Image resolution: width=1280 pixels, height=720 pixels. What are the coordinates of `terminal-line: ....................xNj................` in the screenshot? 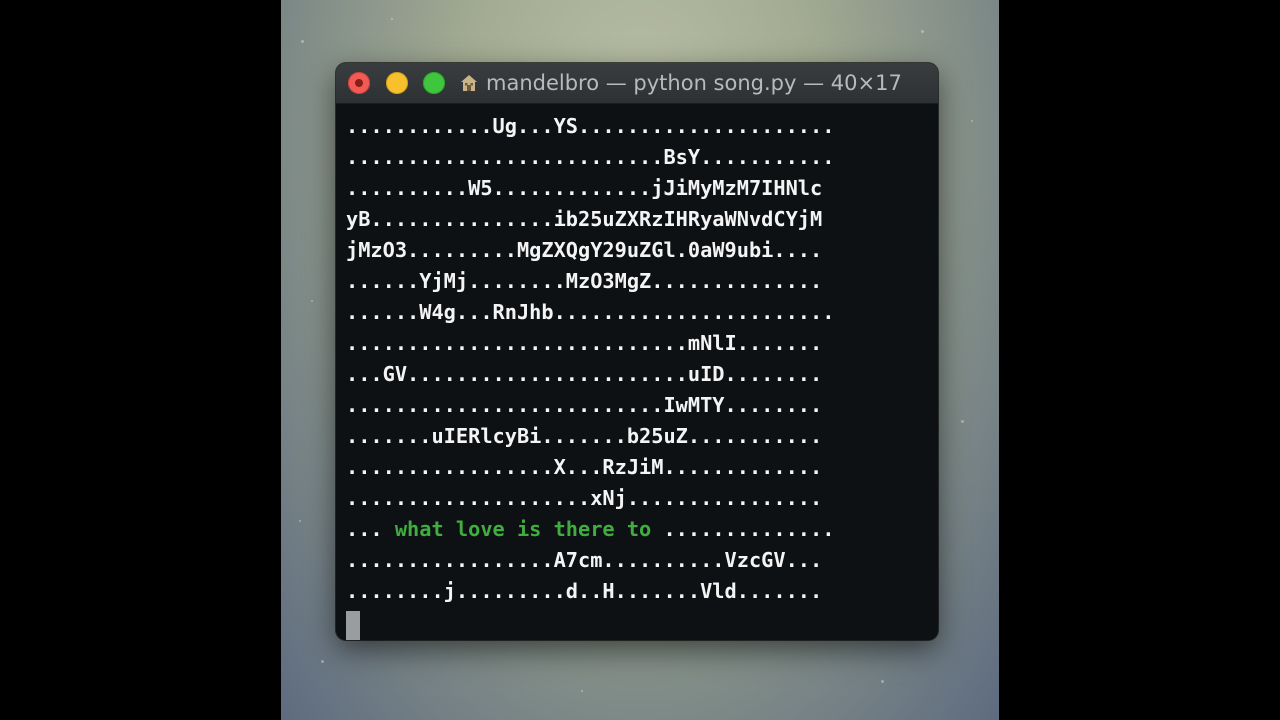 It's located at (584, 498).